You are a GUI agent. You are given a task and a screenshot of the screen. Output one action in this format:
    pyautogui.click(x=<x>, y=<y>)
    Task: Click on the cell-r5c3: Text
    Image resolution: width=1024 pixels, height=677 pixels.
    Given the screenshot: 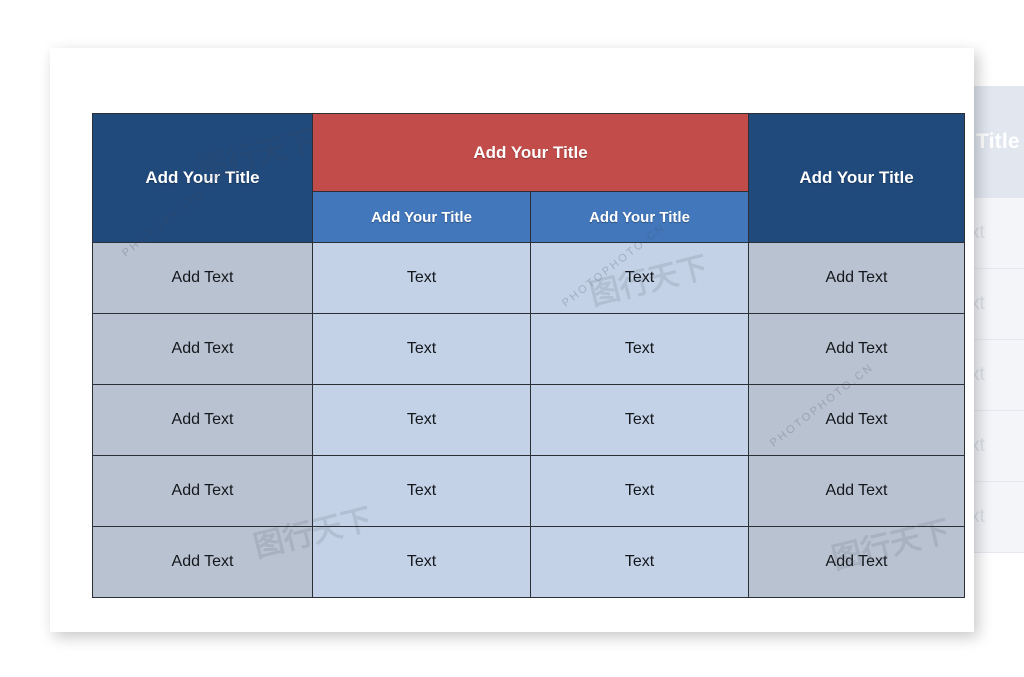 What is the action you would take?
    pyautogui.click(x=639, y=562)
    